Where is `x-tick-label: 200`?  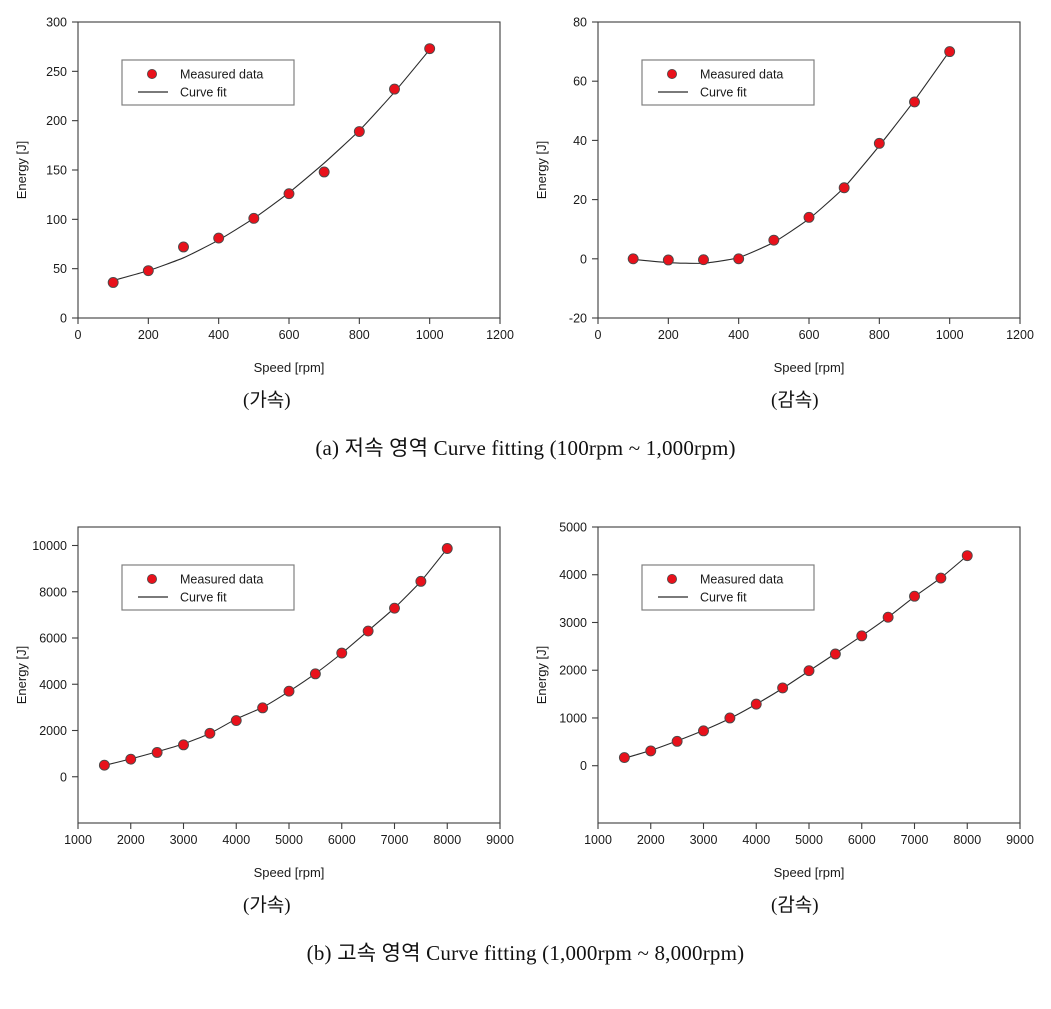
x-tick-label: 200 is located at coordinates (148, 335).